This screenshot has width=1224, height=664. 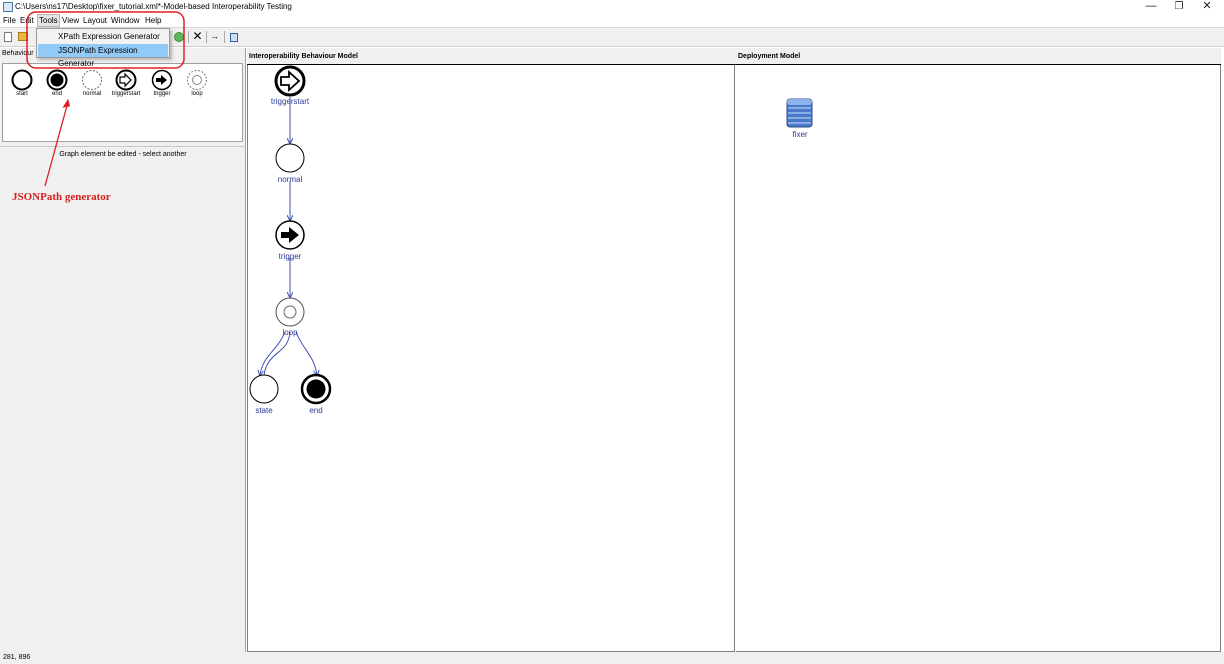 What do you see at coordinates (103, 36) in the screenshot?
I see `xpath-generator-item: XPath Expression Generator` at bounding box center [103, 36].